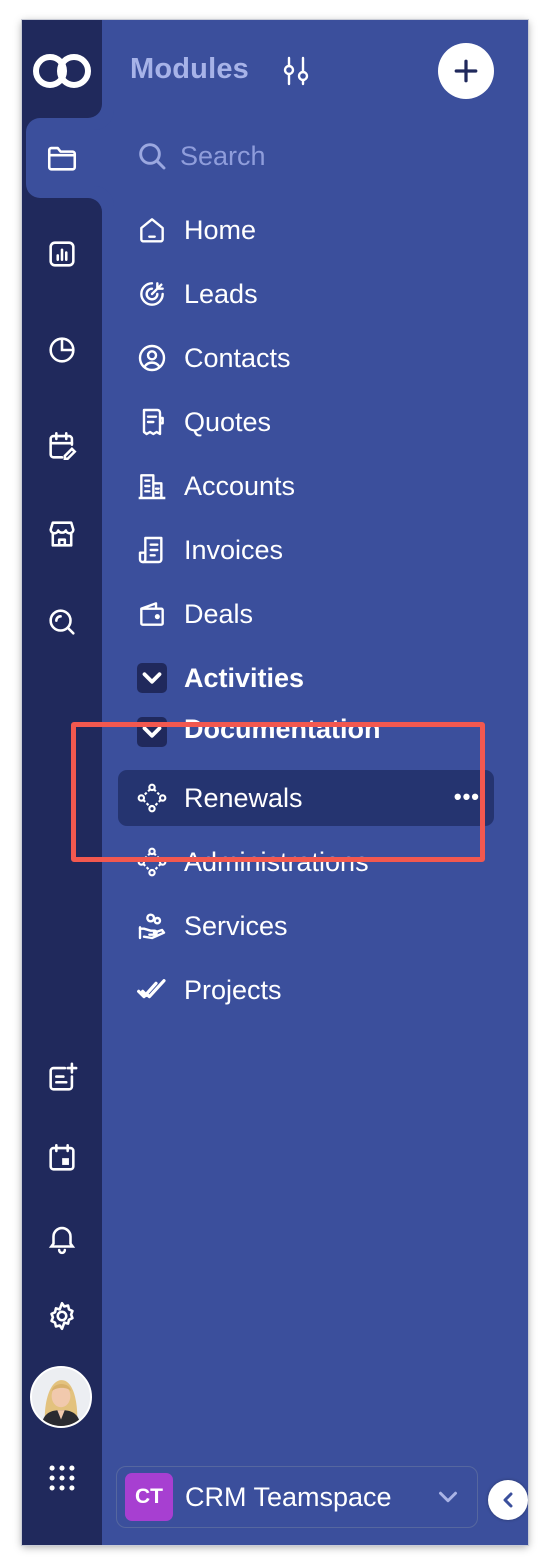 The image size is (548, 1568). I want to click on icon-rail, so click(62, 782).